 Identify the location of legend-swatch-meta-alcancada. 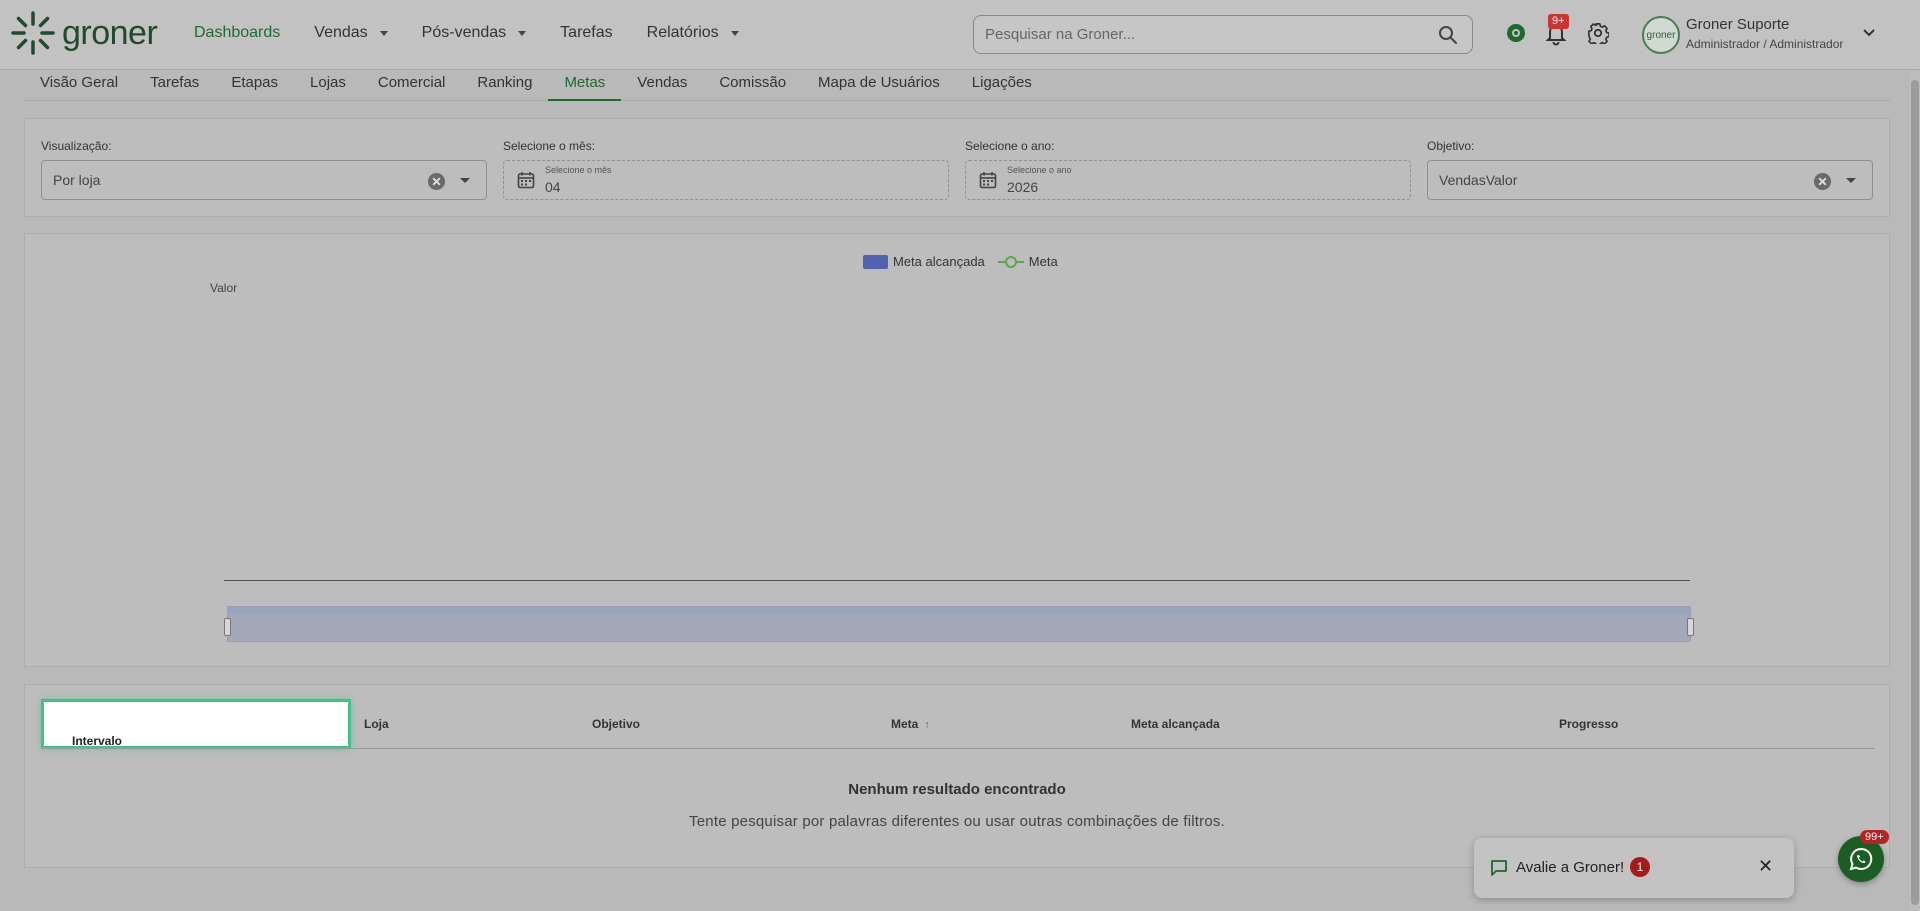
(875, 261).